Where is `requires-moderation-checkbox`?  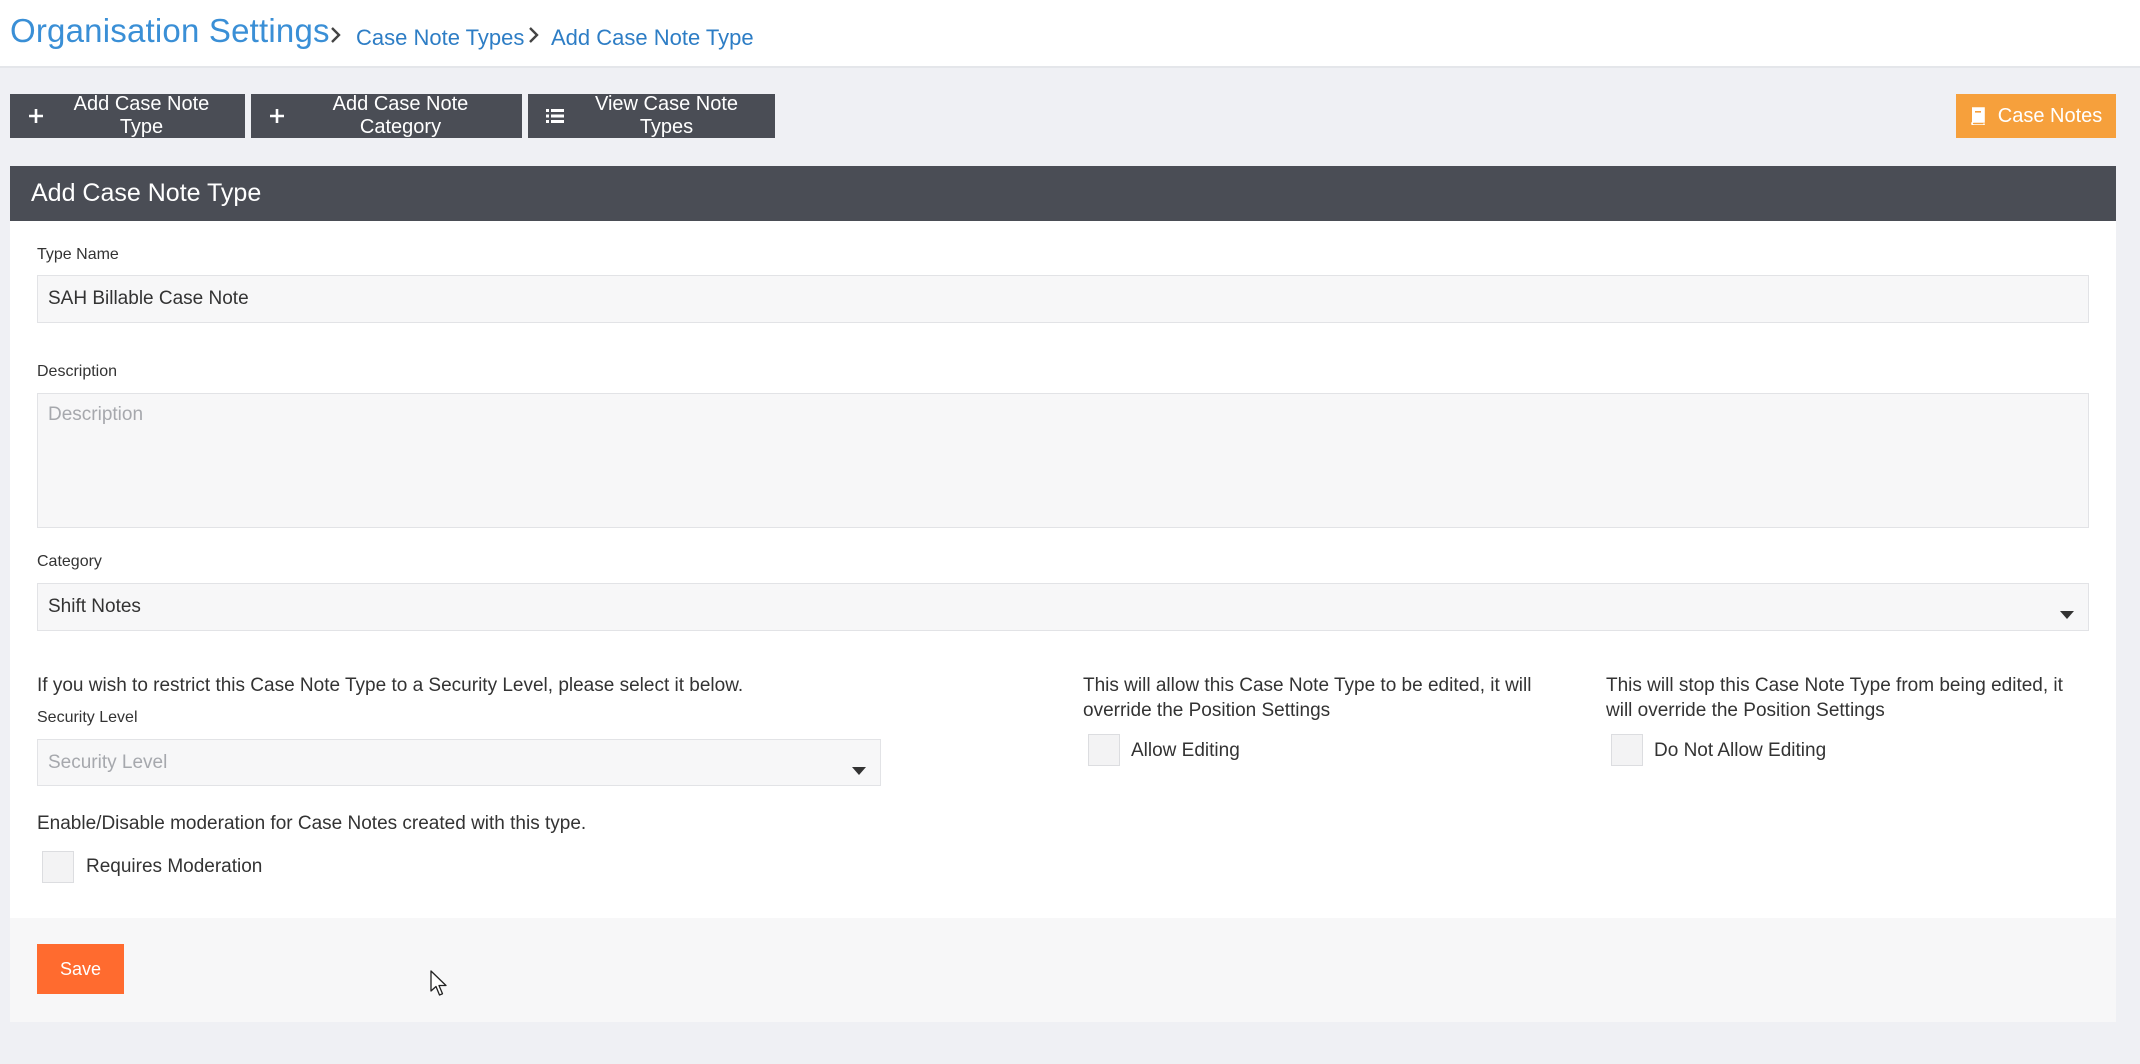
requires-moderation-checkbox is located at coordinates (58, 867).